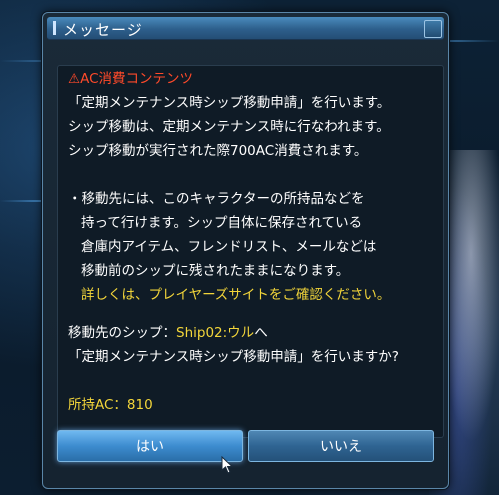 Image resolution: width=499 pixels, height=495 pixels. What do you see at coordinates (227, 465) in the screenshot?
I see `mouse-cursor-icon` at bounding box center [227, 465].